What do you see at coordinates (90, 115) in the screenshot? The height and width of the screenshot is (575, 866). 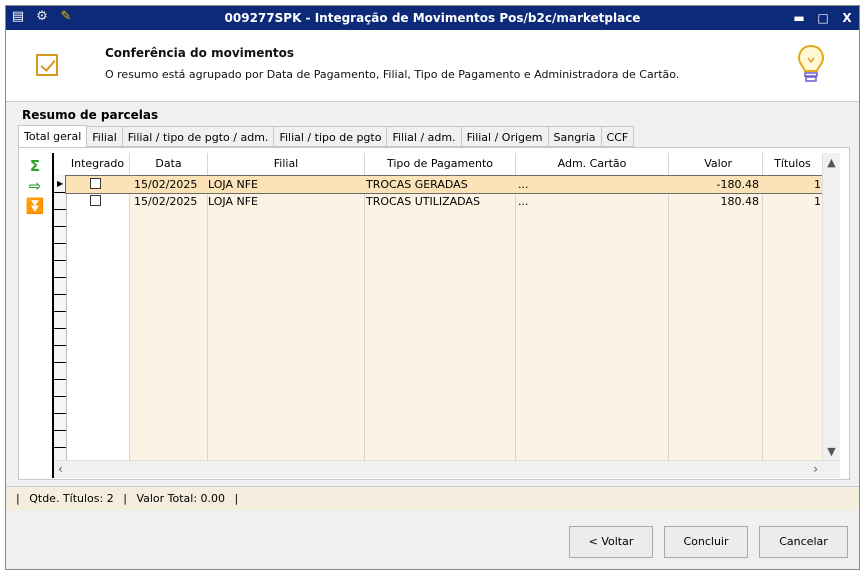 I see `section-label: Resumo de parcelas` at bounding box center [90, 115].